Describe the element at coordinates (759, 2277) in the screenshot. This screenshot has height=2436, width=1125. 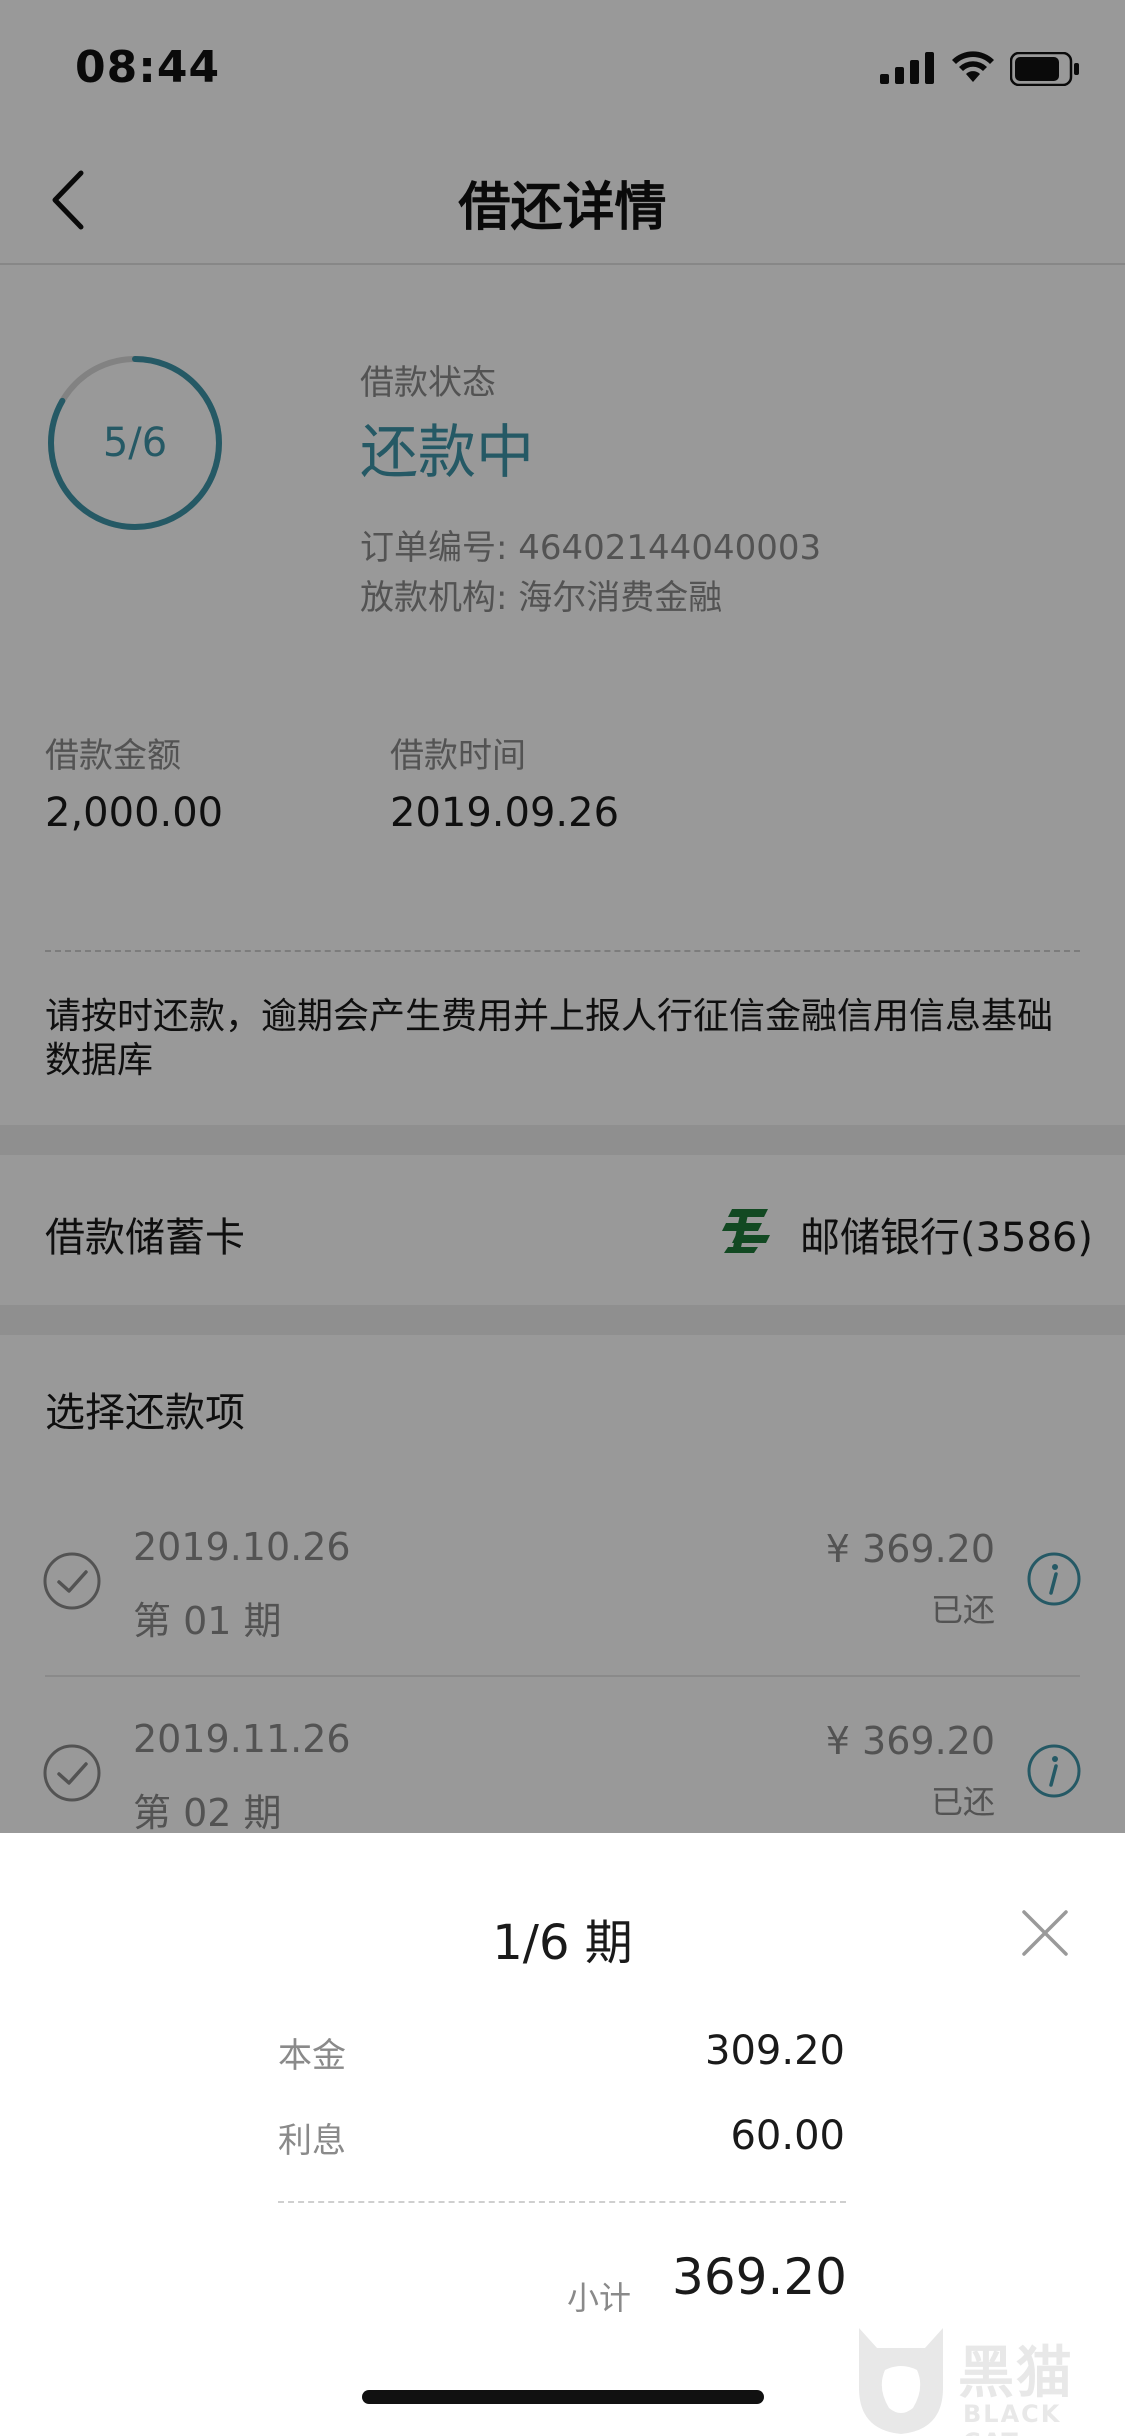
I see `subtotal-value: 369.20` at that location.